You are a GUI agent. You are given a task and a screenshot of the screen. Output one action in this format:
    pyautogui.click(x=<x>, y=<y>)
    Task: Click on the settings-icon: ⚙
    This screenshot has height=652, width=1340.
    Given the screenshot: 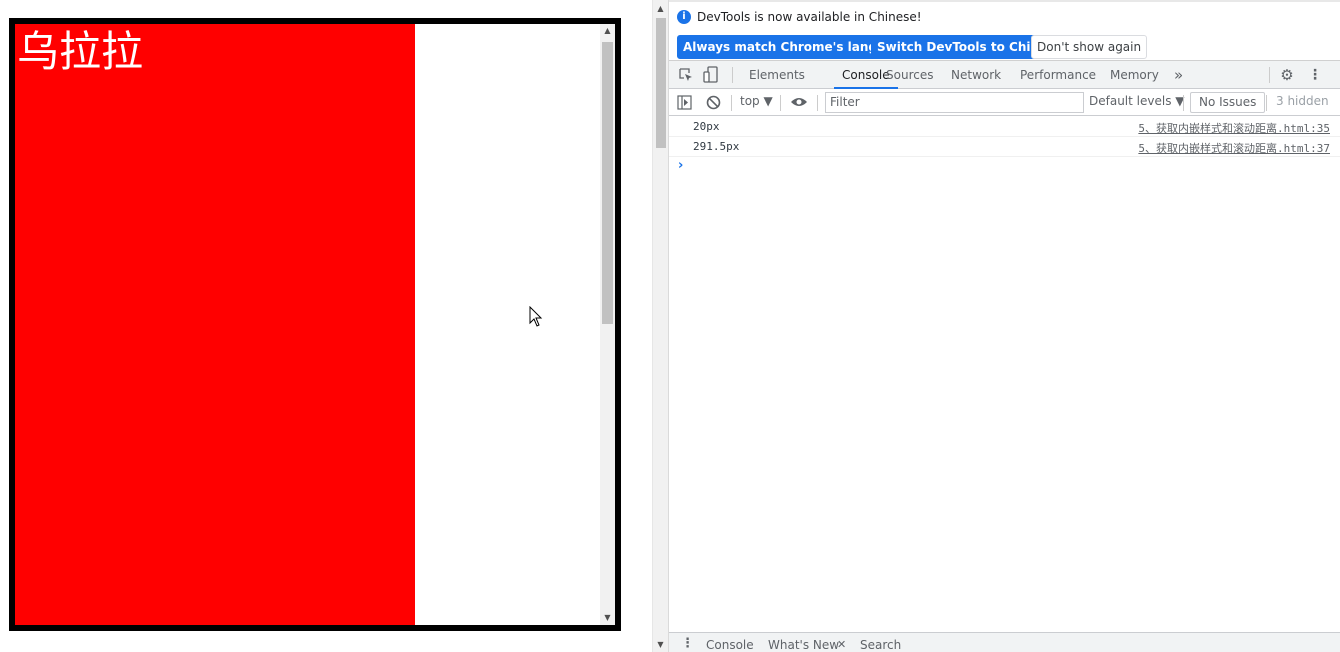 What is the action you would take?
    pyautogui.click(x=1287, y=75)
    